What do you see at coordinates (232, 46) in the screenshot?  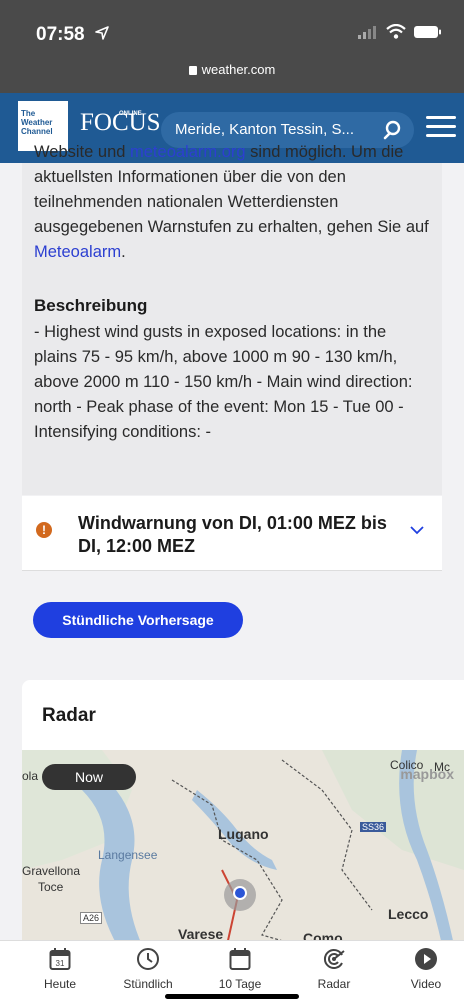 I see `status-bar: 07:58 weather.com` at bounding box center [232, 46].